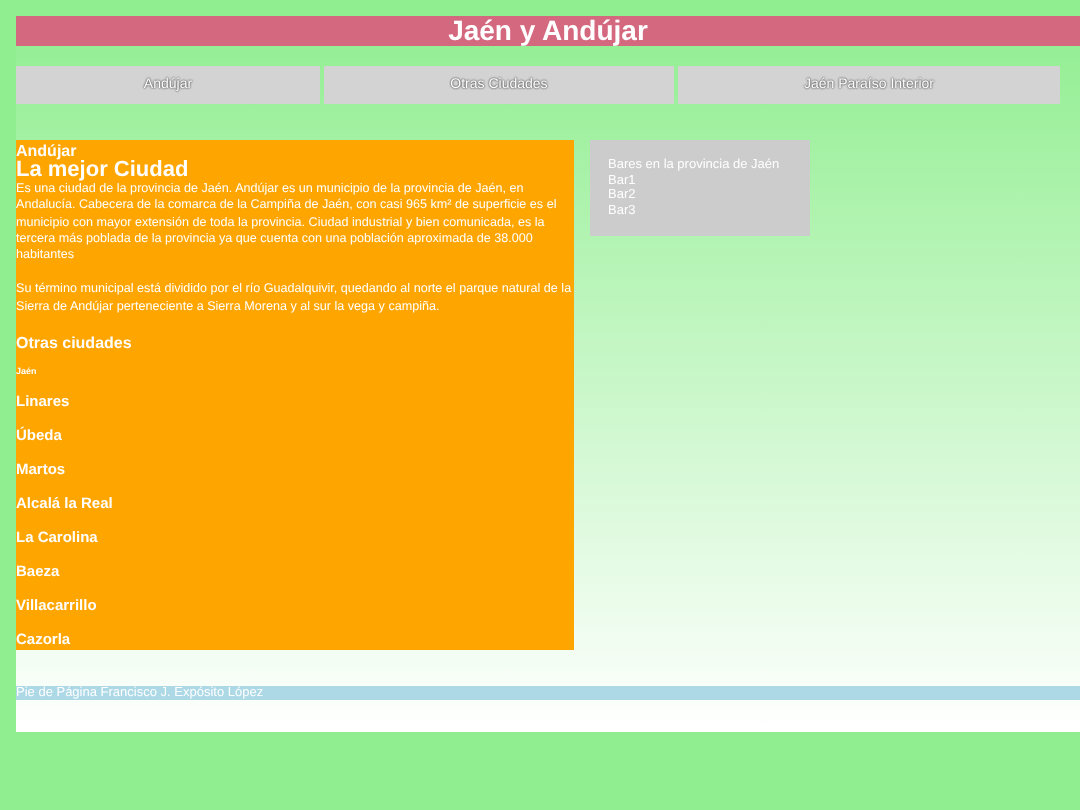 This screenshot has height=810, width=1080. I want to click on article-kicker: Andújar, so click(47, 151).